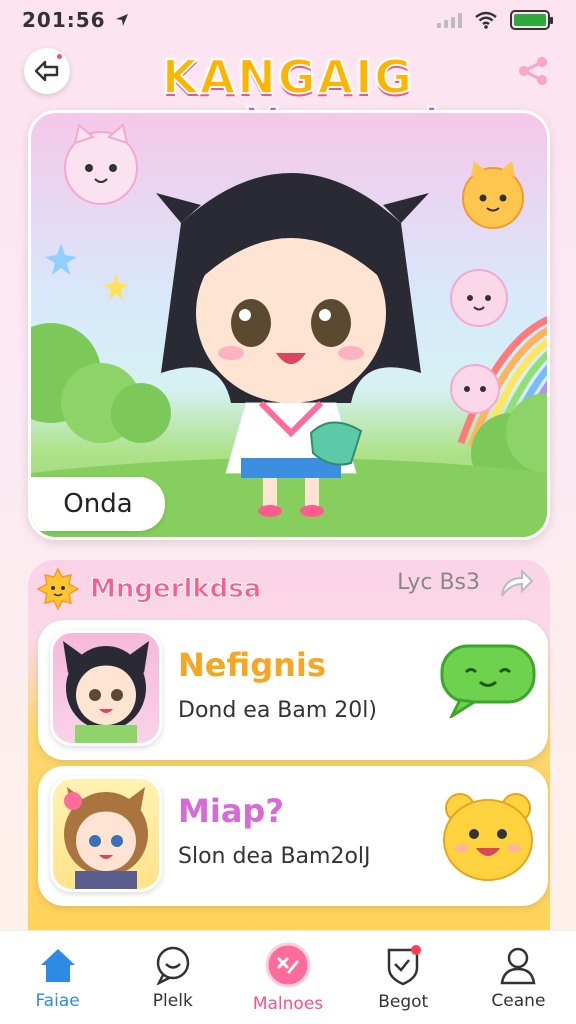 This screenshot has width=576, height=1024. Describe the element at coordinates (518, 965) in the screenshot. I see `user-icon` at that location.